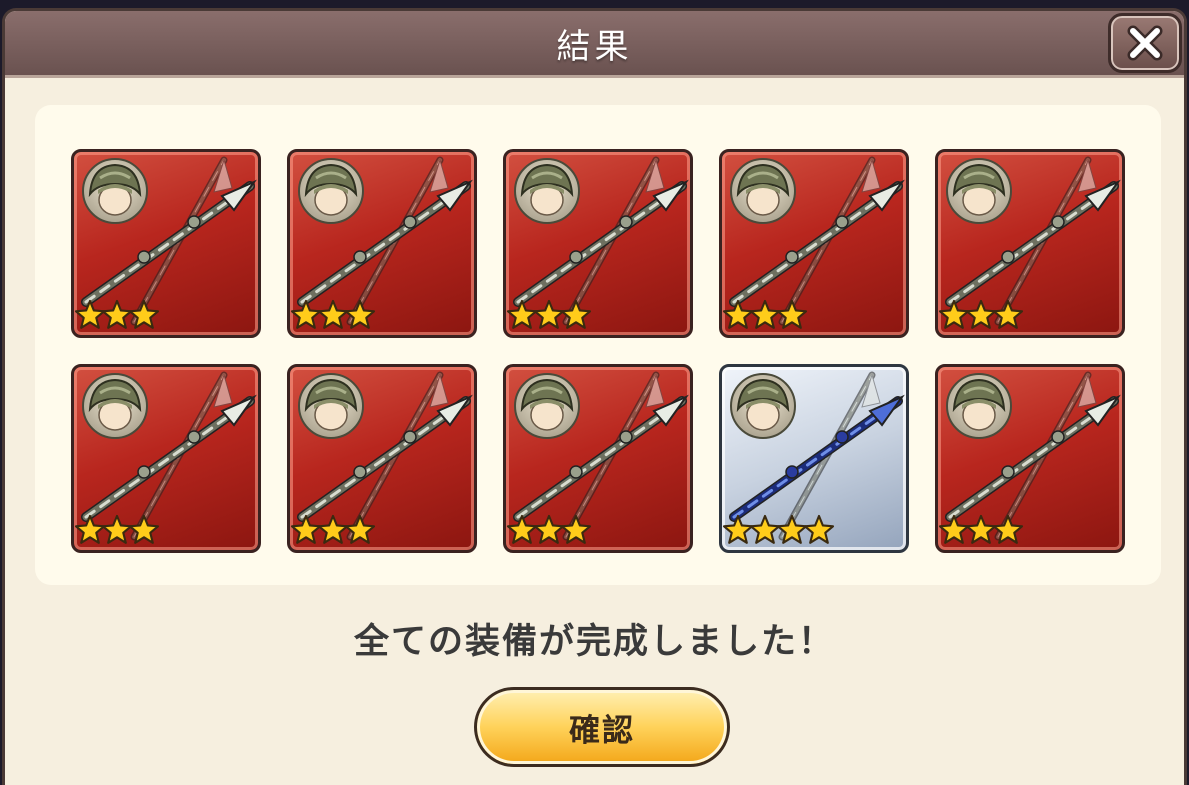 The height and width of the screenshot is (785, 1189). I want to click on close-icon, so click(1145, 43).